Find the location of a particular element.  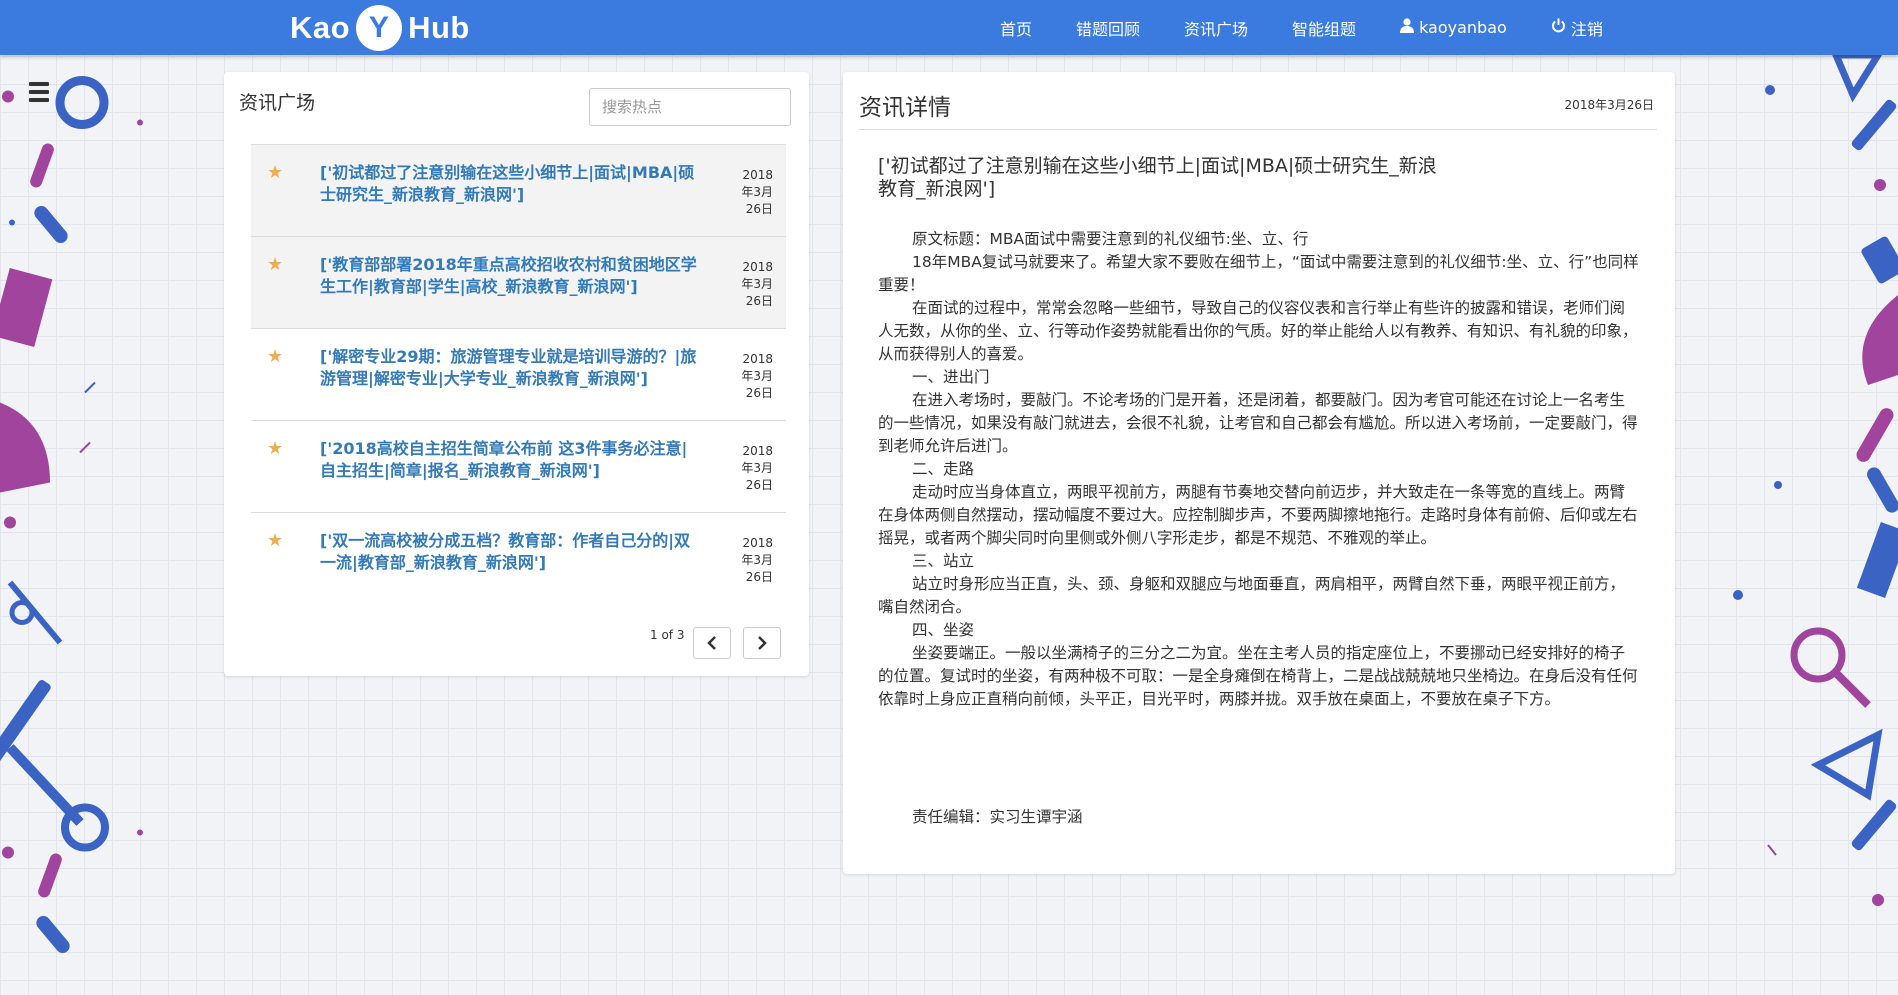

news-detail-title: 资讯详情 is located at coordinates (905, 108).